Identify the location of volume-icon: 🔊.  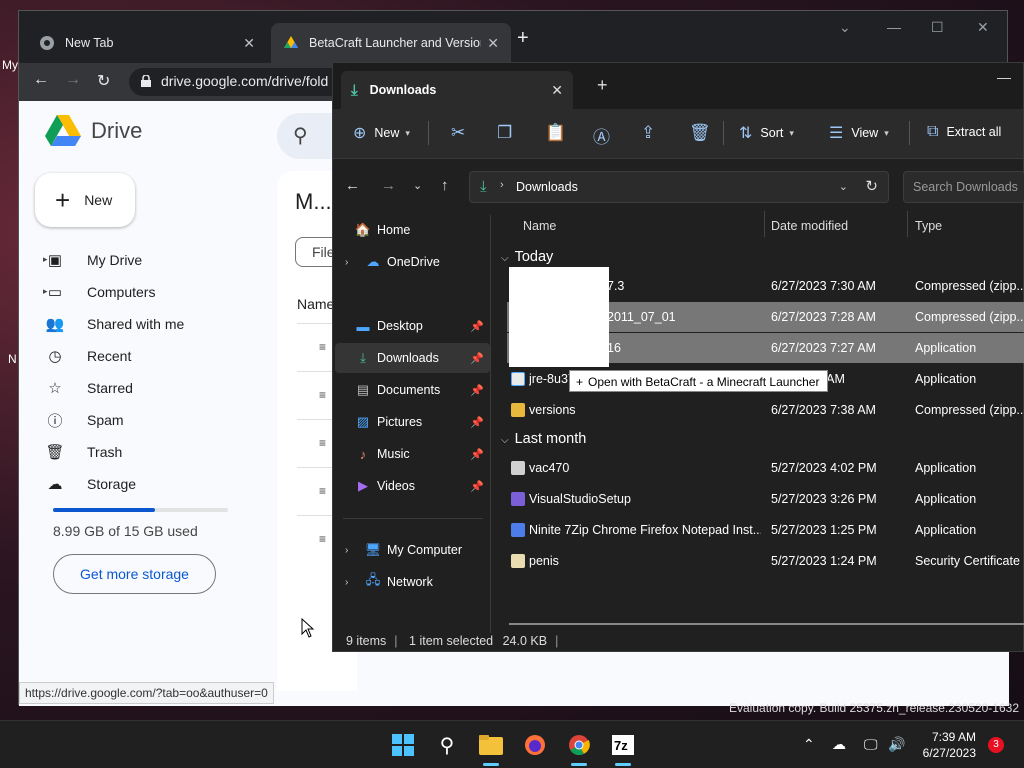
(896, 744).